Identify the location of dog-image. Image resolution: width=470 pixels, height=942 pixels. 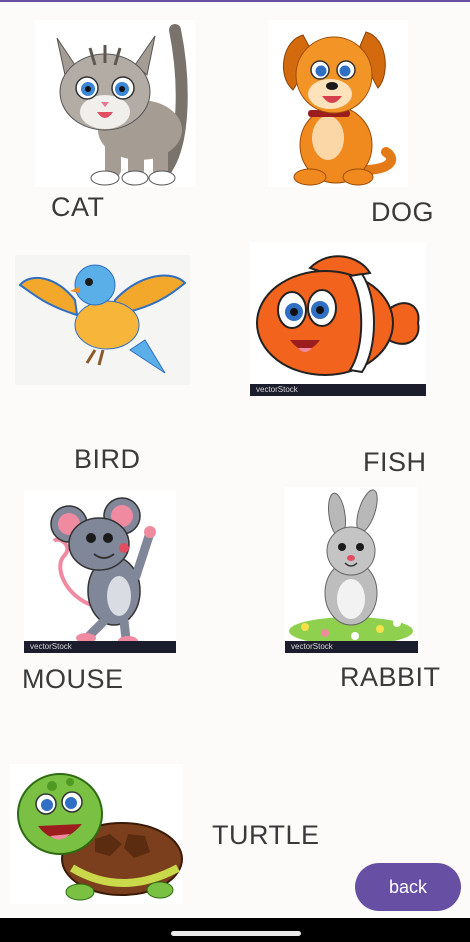
(338, 103).